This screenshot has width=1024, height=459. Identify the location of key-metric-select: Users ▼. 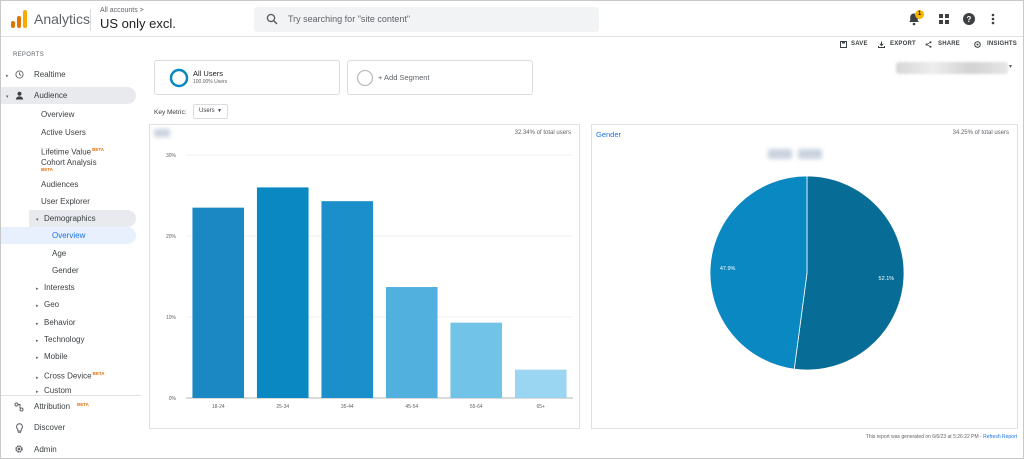
(210, 111).